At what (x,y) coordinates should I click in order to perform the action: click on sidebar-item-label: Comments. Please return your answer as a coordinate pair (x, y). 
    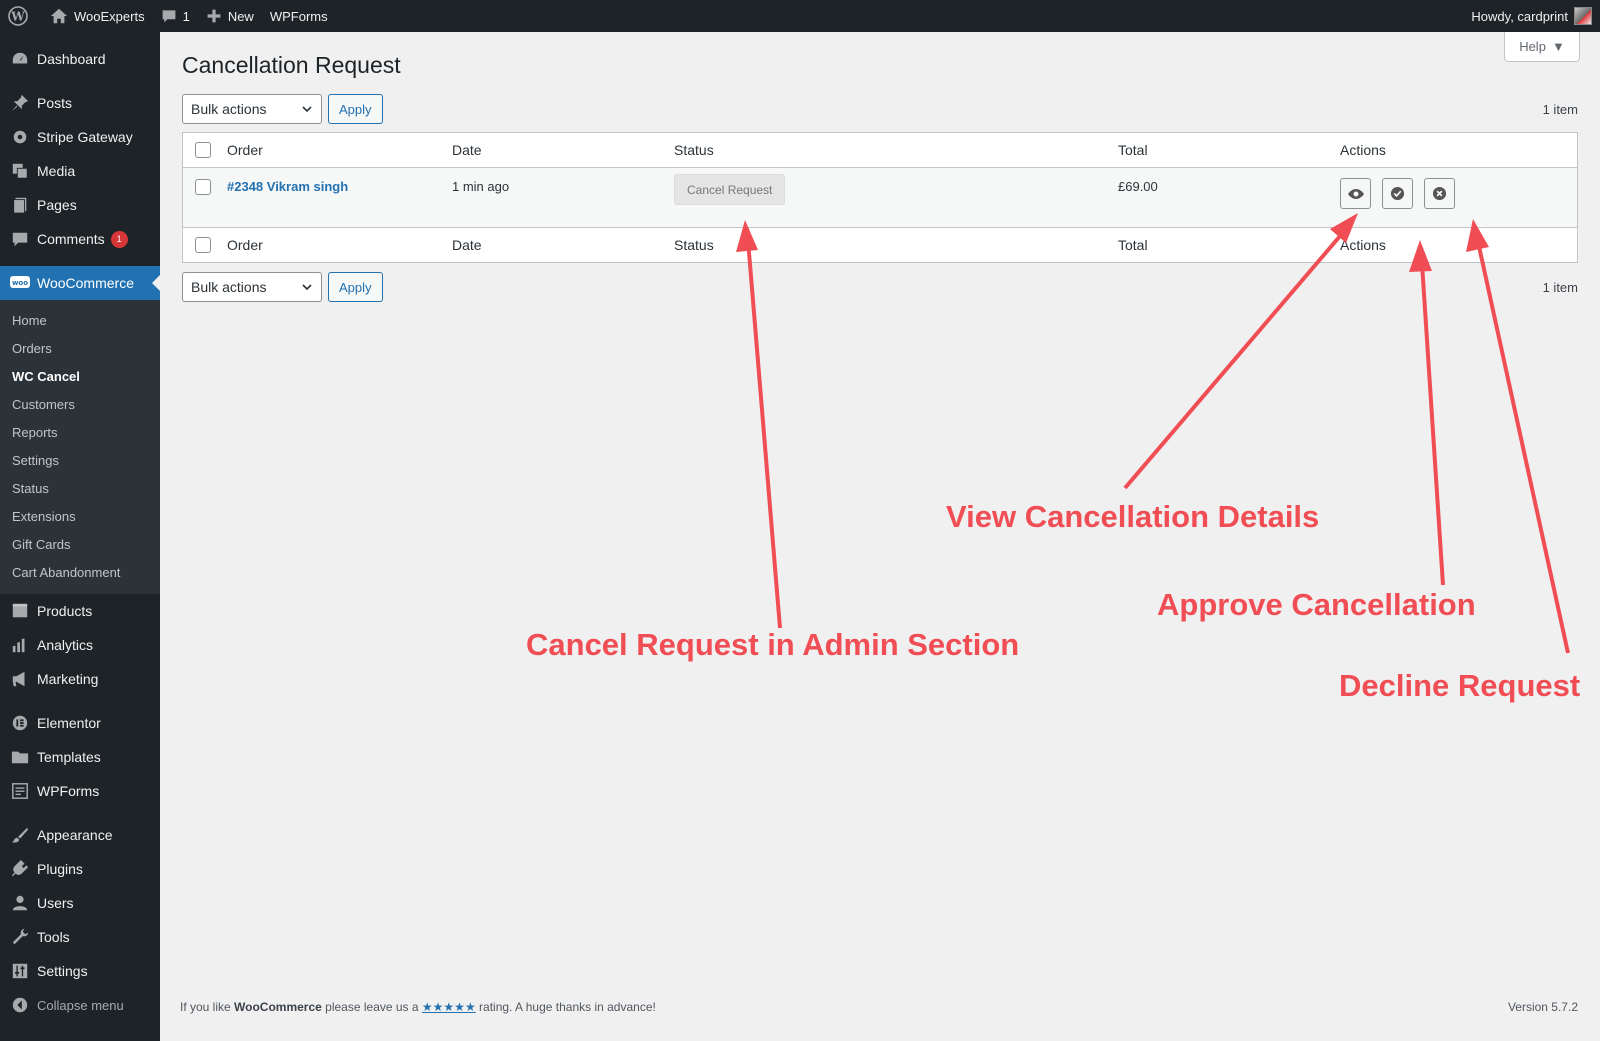
    Looking at the image, I should click on (71, 239).